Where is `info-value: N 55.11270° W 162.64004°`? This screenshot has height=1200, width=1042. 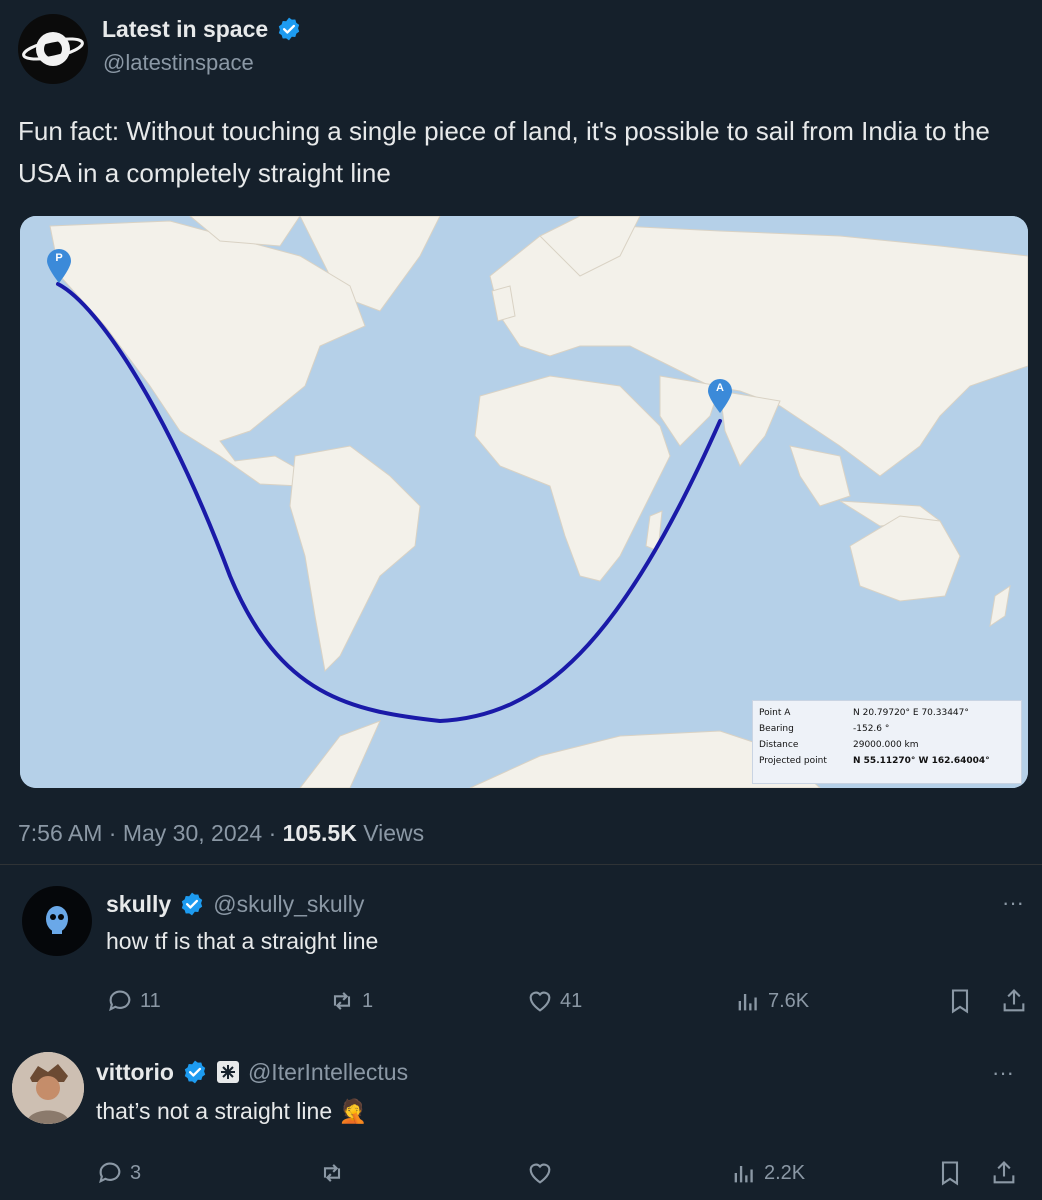 info-value: N 55.11270° W 162.64004° is located at coordinates (921, 761).